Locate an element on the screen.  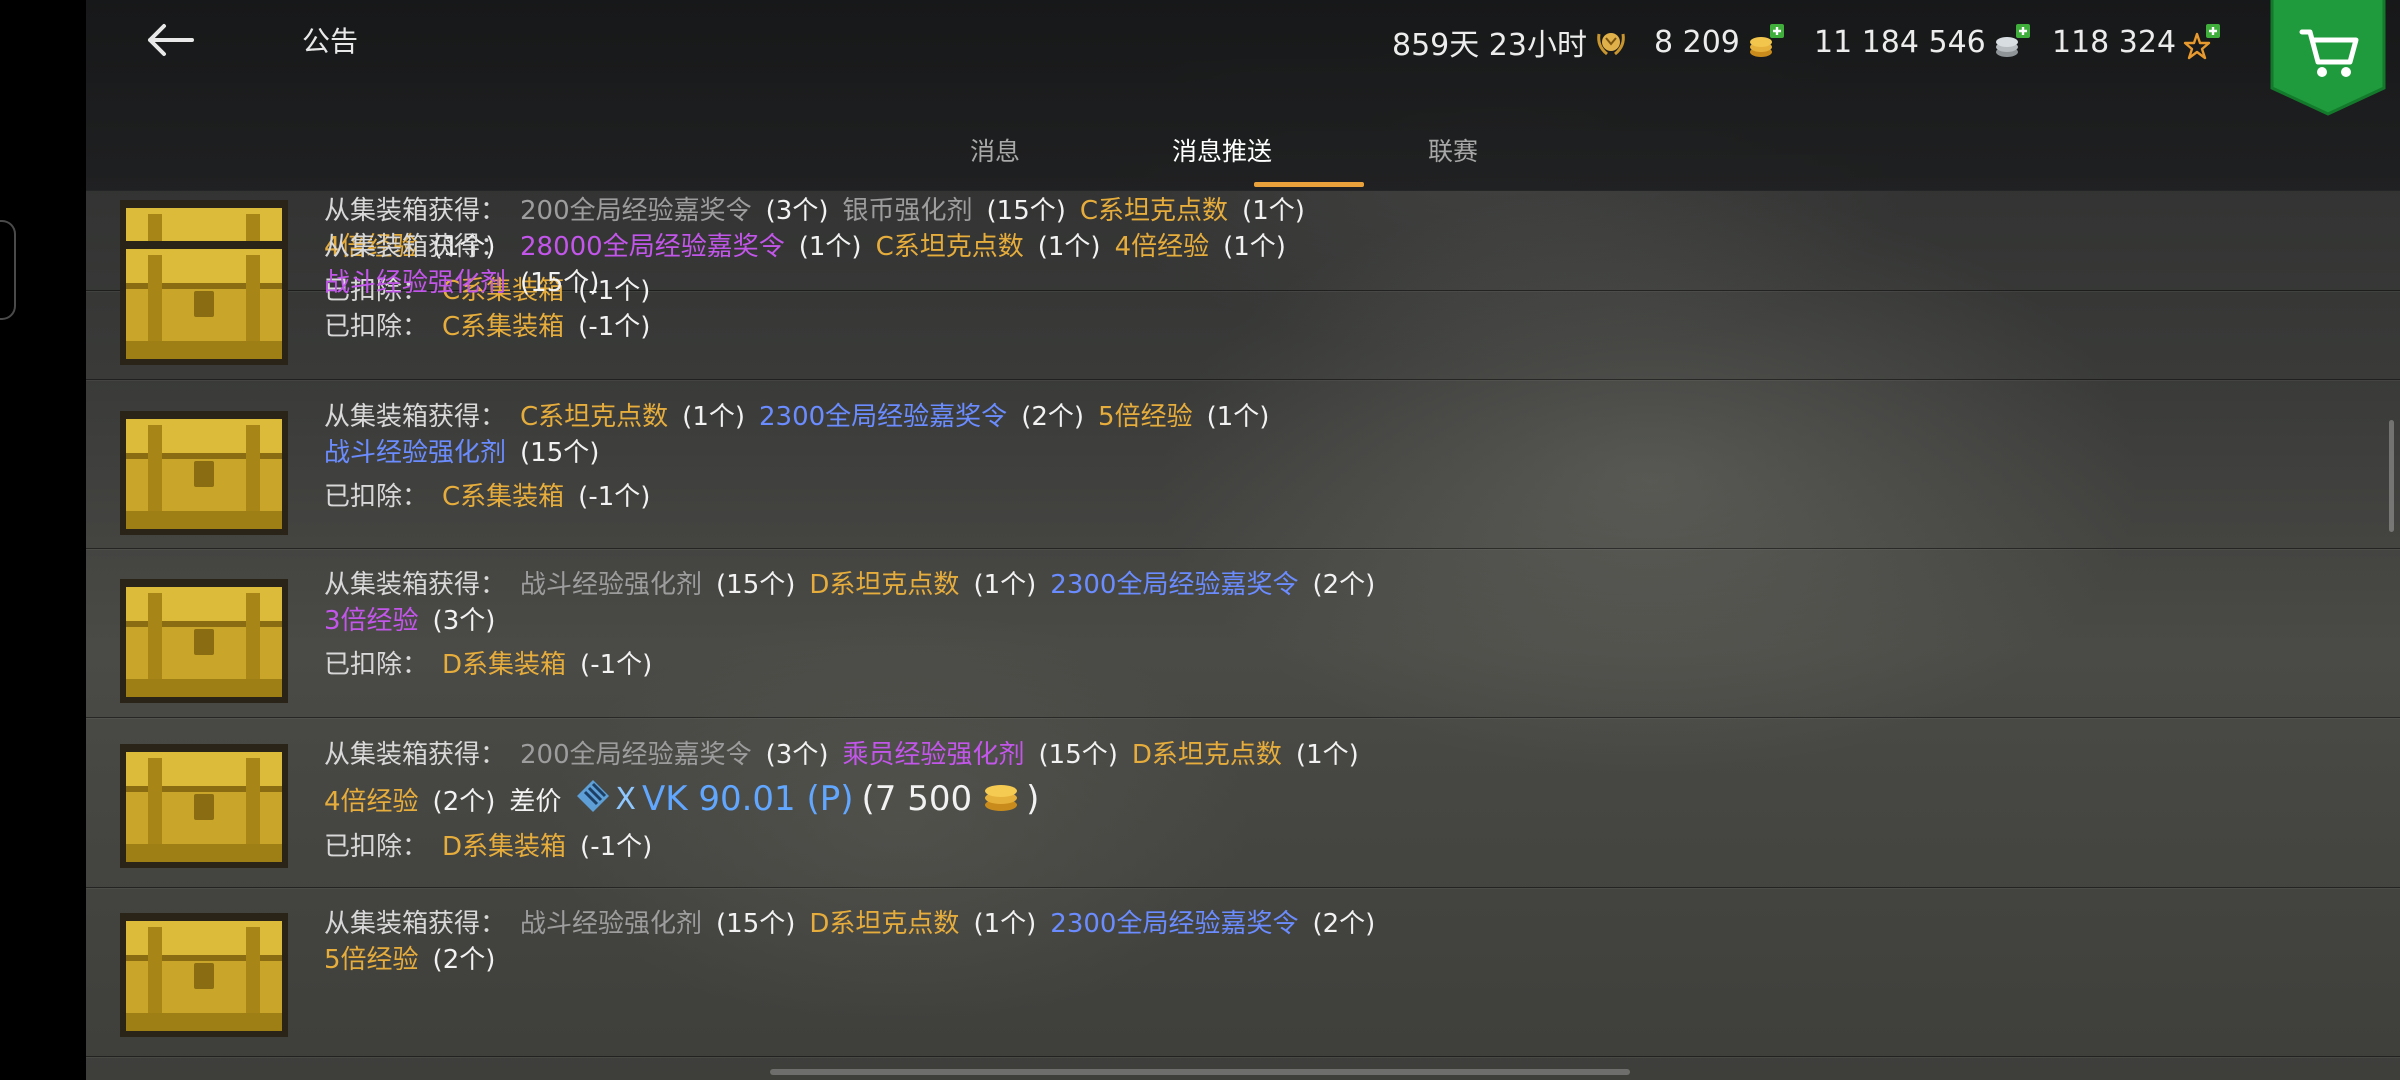
credits-balance: 11 184 546 is located at coordinates (1923, 42).